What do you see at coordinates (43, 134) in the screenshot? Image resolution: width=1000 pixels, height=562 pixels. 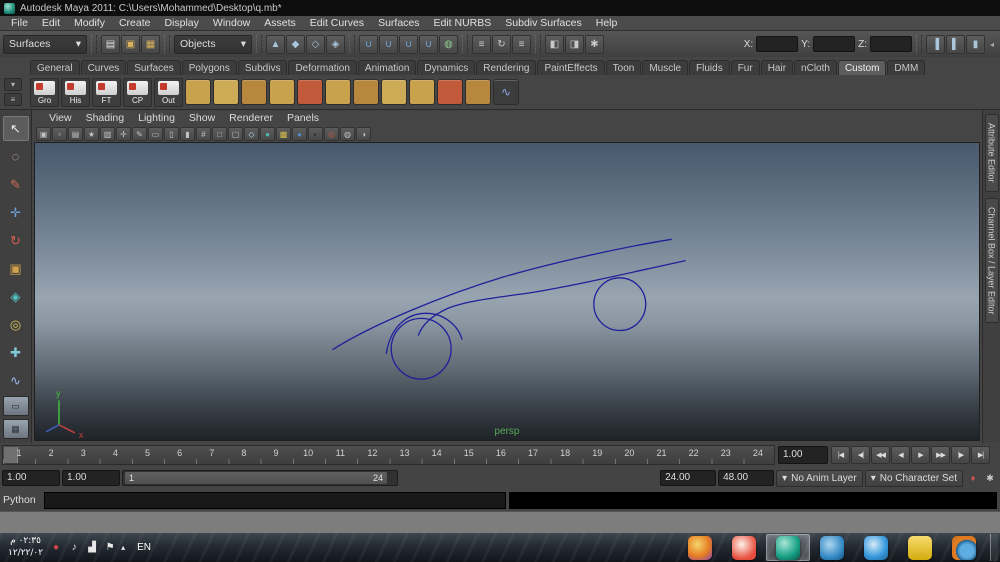 I see `select-camera-icon: ▣` at bounding box center [43, 134].